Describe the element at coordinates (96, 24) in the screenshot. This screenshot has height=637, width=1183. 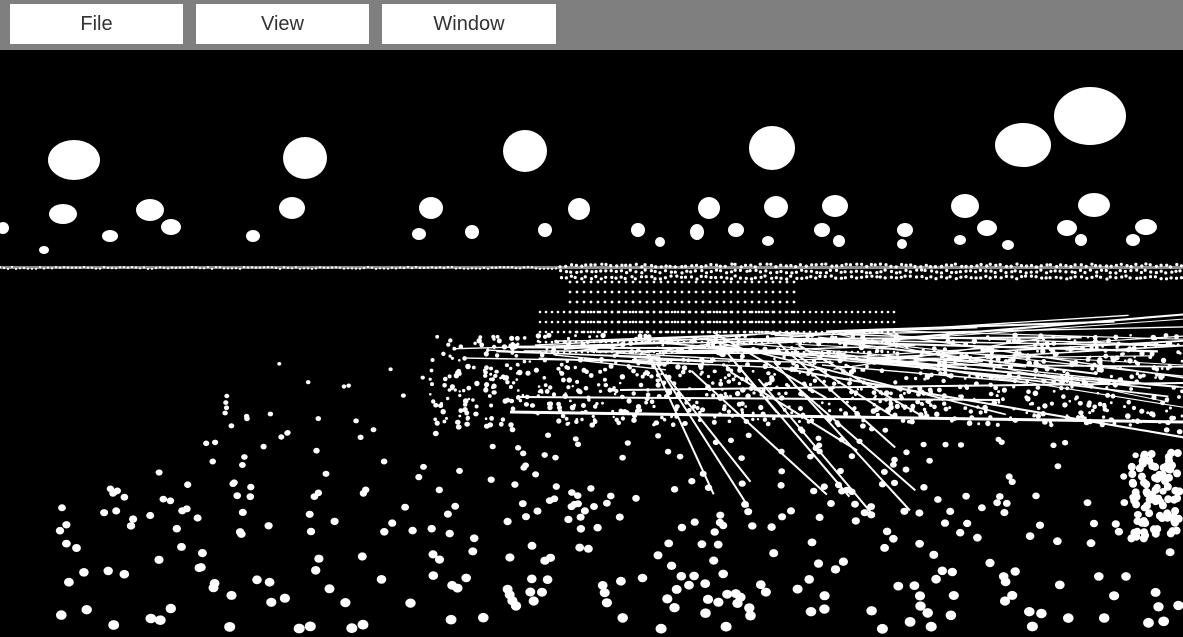
I see `file-menu-button: File` at that location.